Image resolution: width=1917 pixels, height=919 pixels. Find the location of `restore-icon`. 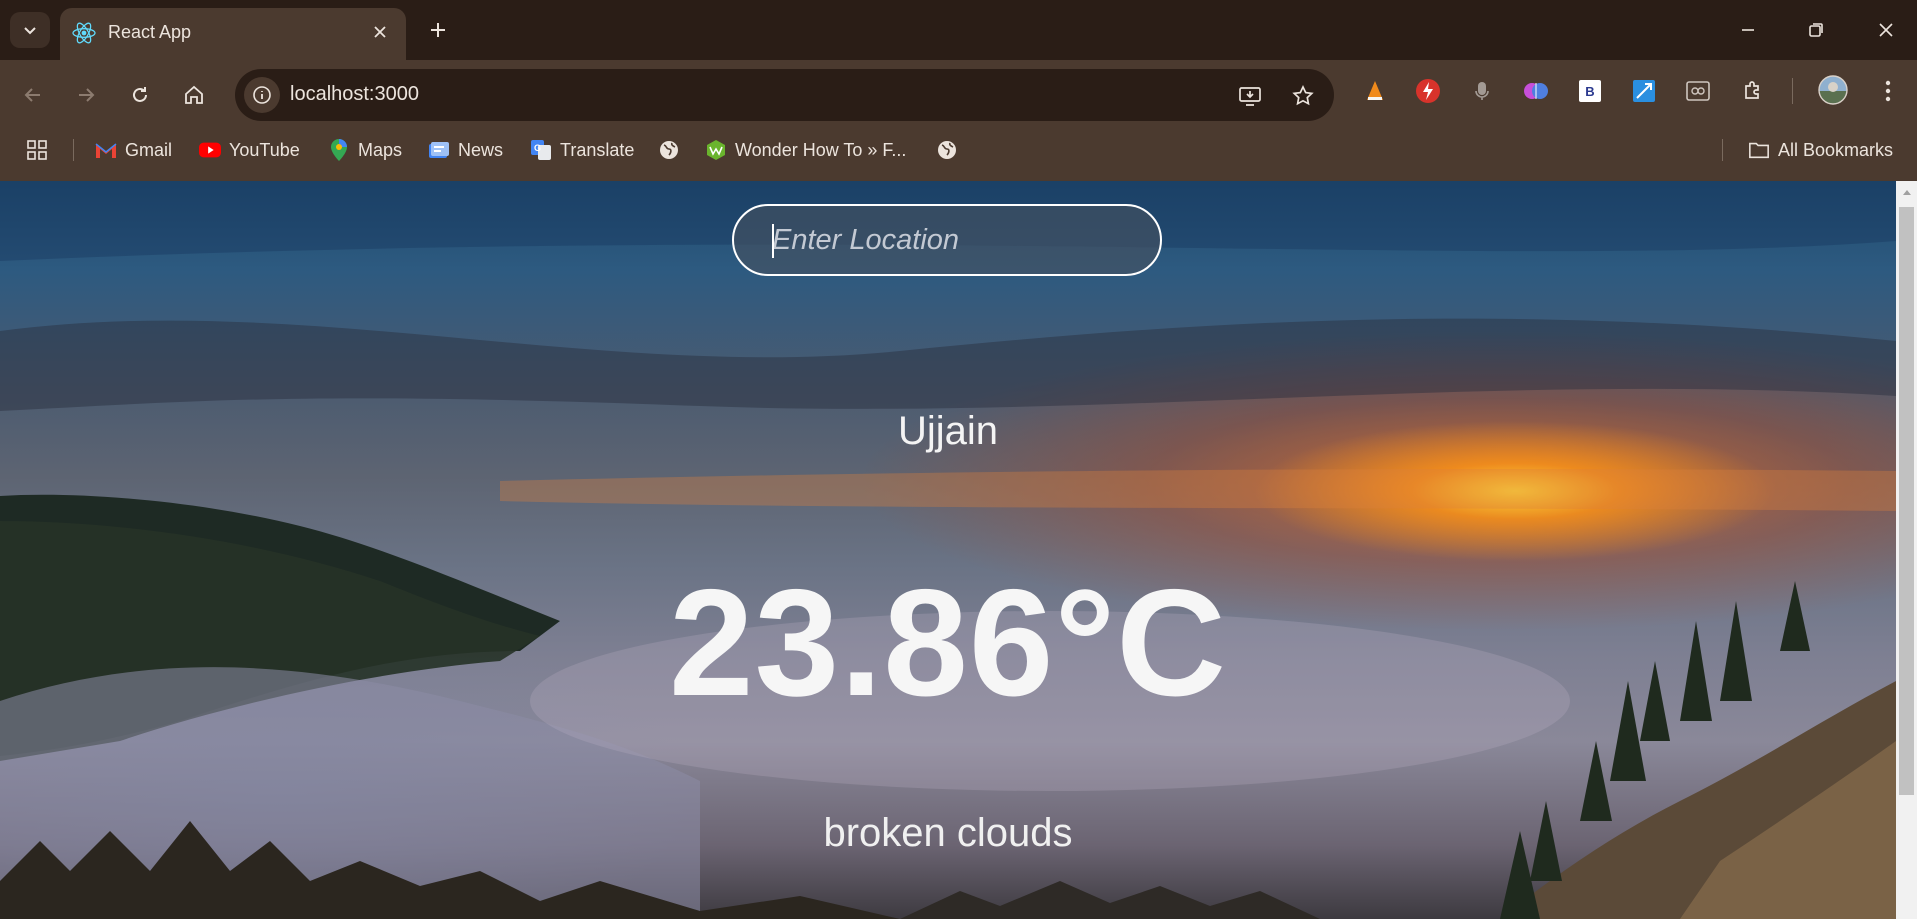

restore-icon is located at coordinates (1816, 30).